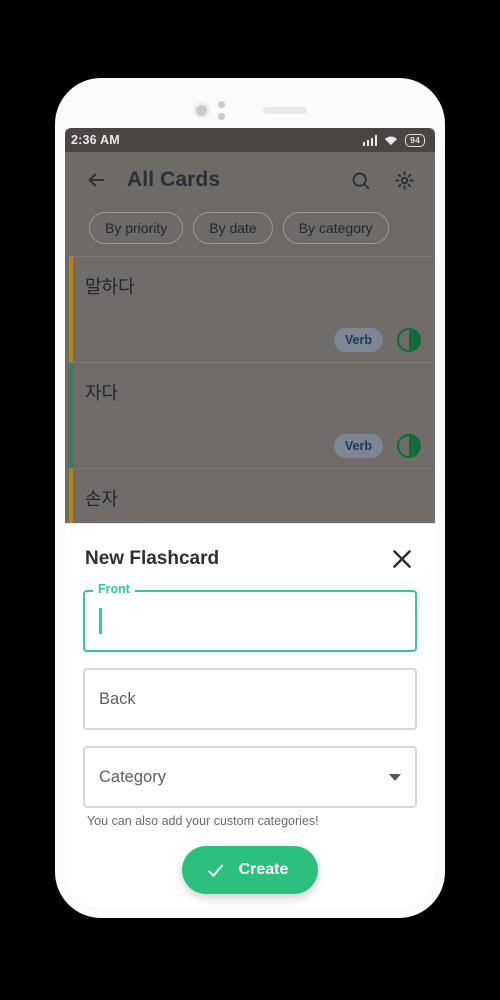 This screenshot has height=1000, width=500. I want to click on create-button-row: Create, so click(250, 870).